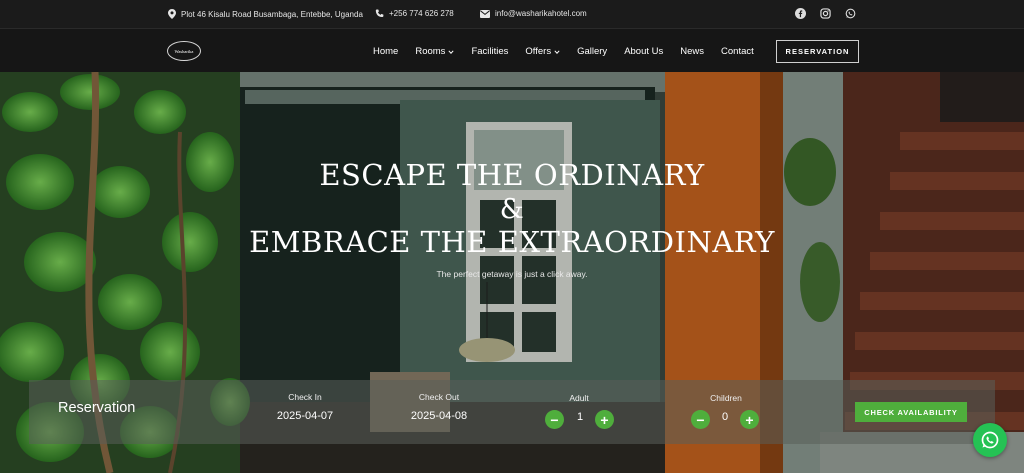  What do you see at coordinates (817, 51) in the screenshot?
I see `reservation-button: RESERVATION` at bounding box center [817, 51].